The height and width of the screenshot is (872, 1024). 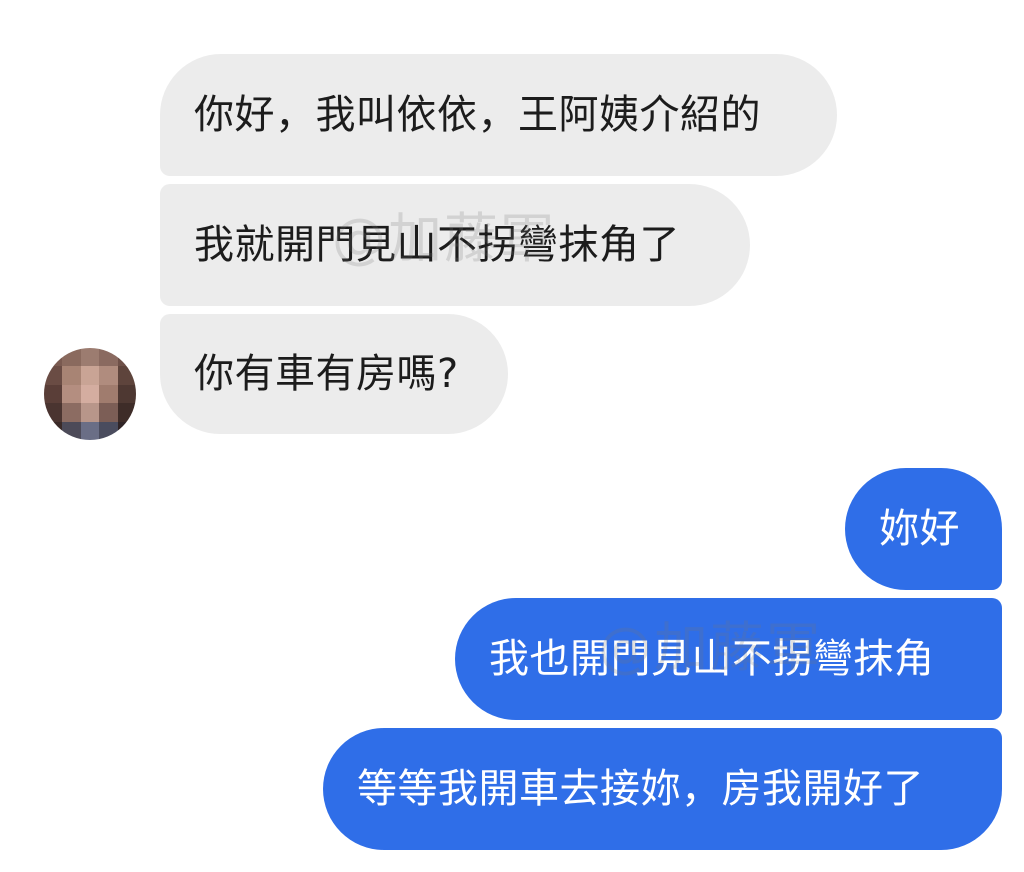 I want to click on outgoing-message-bubble: 妳好, so click(x=923, y=529).